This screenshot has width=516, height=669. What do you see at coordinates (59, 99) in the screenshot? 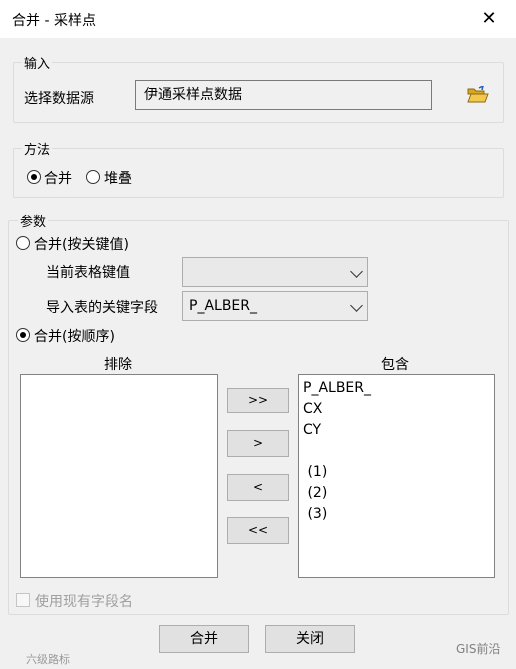
I see `data-source-label: 选择数据源` at bounding box center [59, 99].